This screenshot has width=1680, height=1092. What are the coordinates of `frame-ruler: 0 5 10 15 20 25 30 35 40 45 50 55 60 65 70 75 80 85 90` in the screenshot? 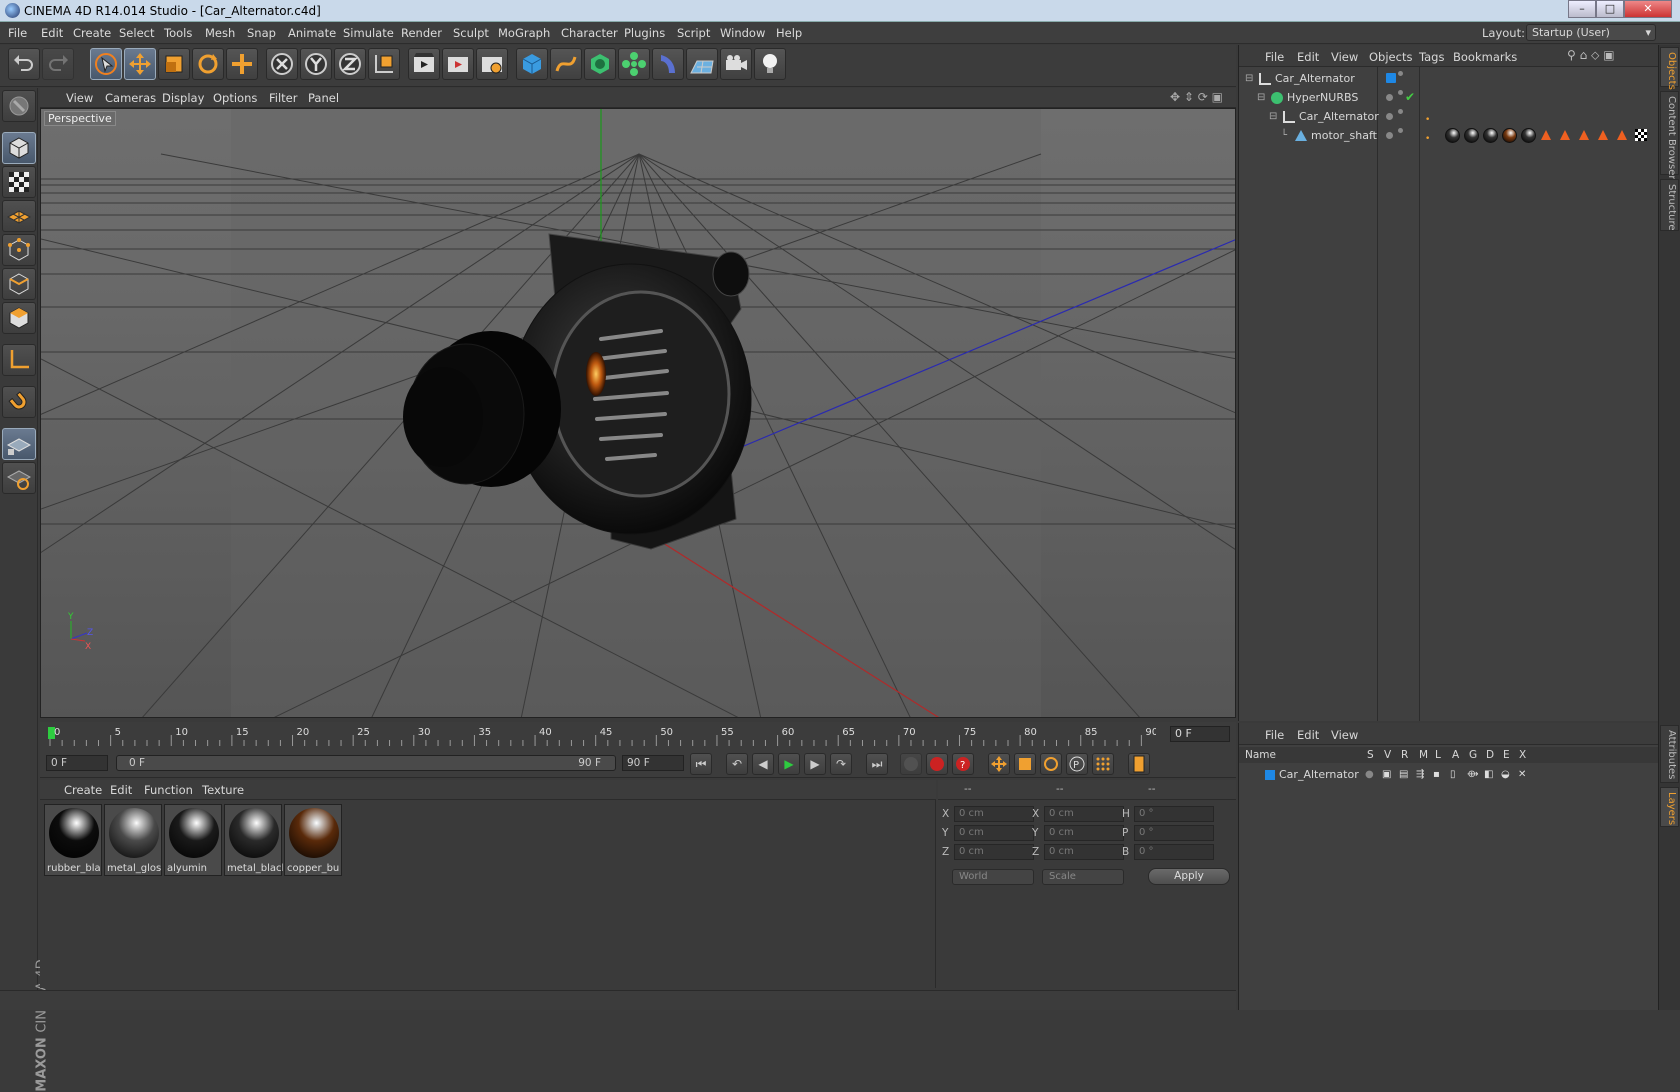 It's located at (602, 736).